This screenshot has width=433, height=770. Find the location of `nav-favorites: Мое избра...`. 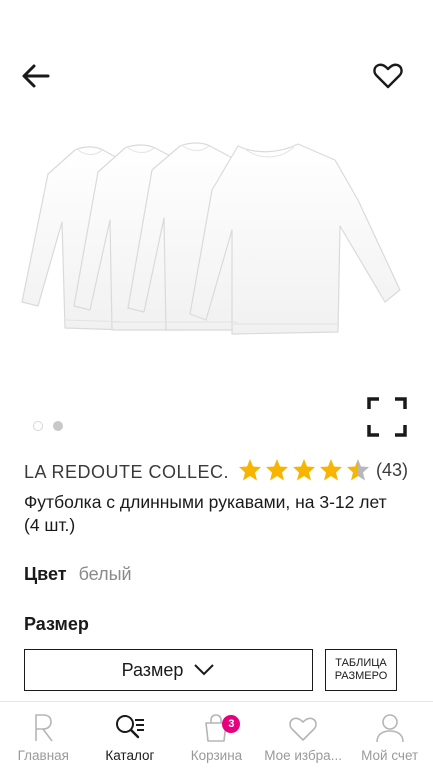

nav-favorites: Мое избра... is located at coordinates (303, 736).